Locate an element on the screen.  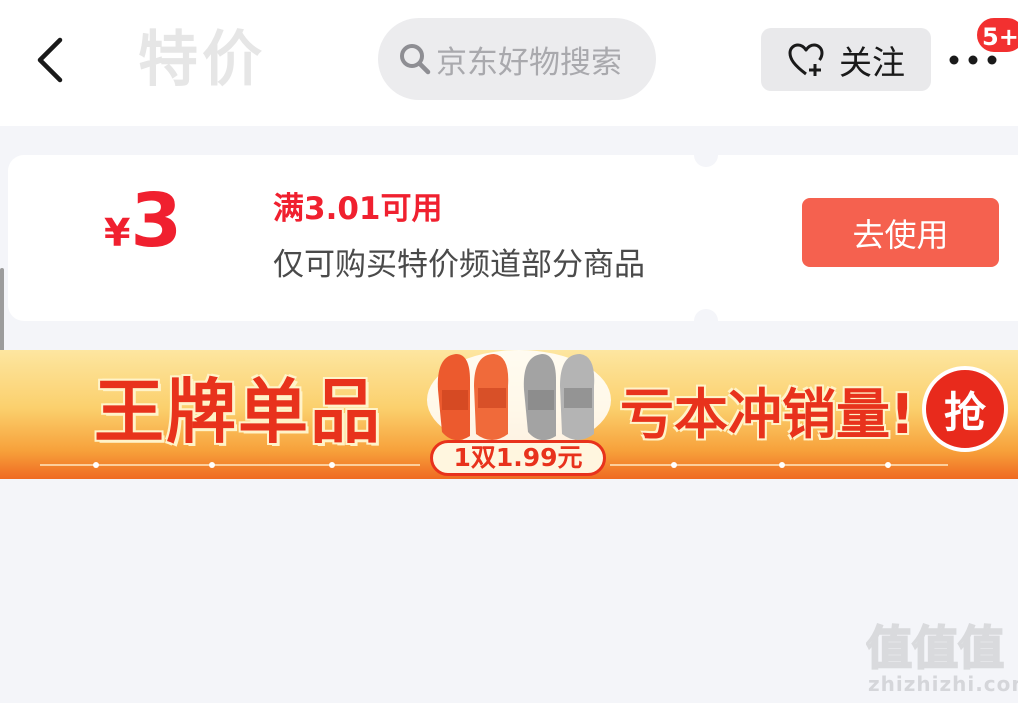
price-tag: 1双1.99元 is located at coordinates (518, 458).